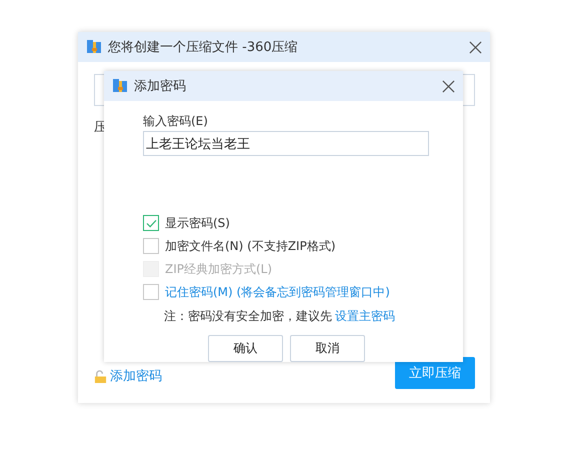  Describe the element at coordinates (218, 269) in the screenshot. I see `option-label: ZIP经典加密方式(L)` at that location.